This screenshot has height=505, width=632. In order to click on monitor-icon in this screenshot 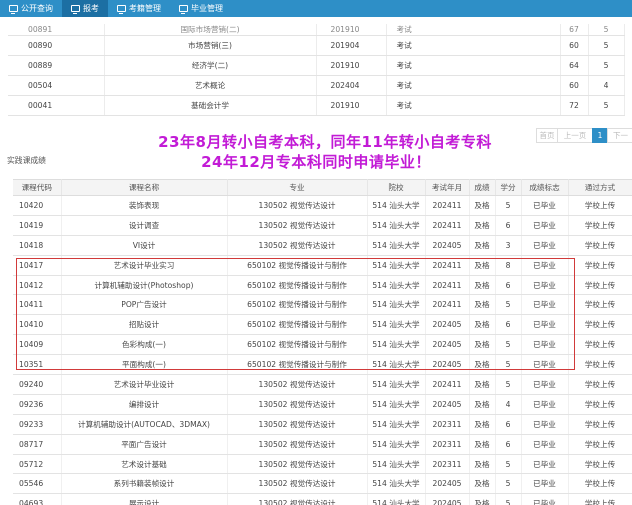, I will do `click(13, 9)`.